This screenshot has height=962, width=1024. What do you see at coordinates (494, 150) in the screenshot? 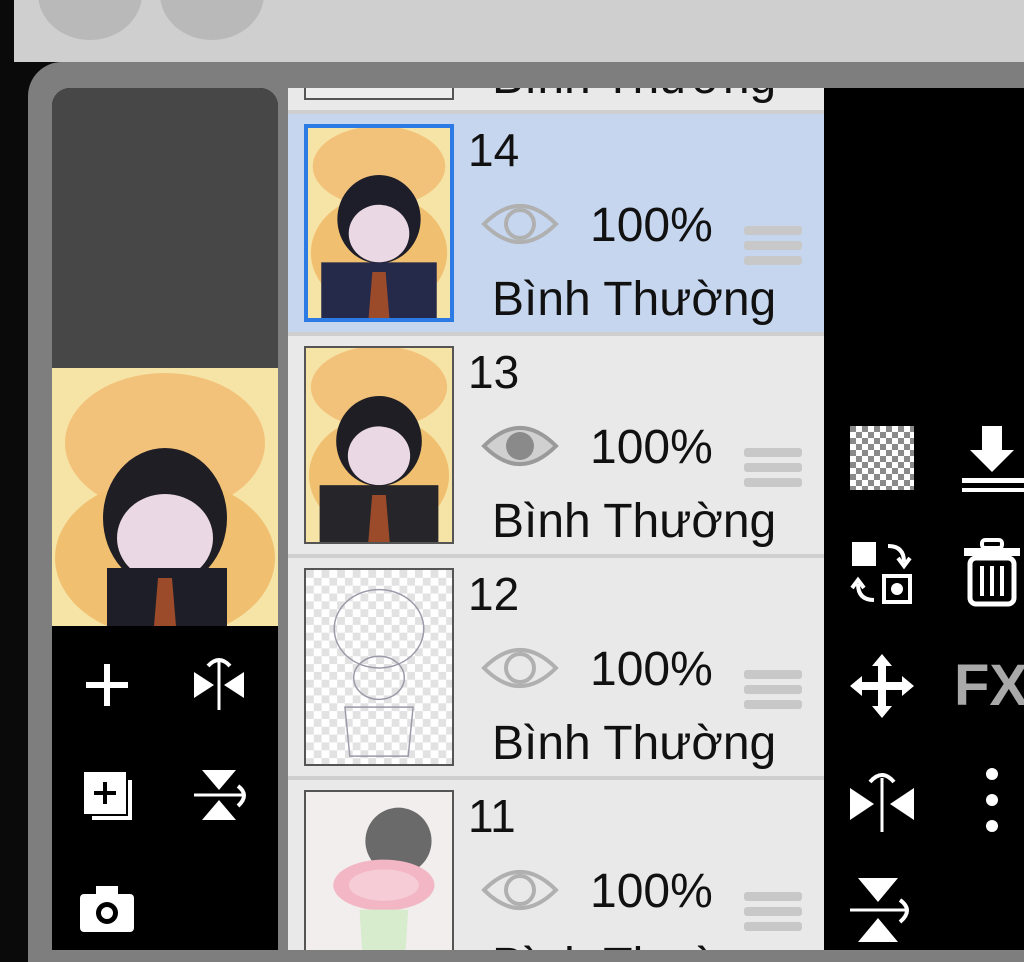
I see `layer-number: 14` at bounding box center [494, 150].